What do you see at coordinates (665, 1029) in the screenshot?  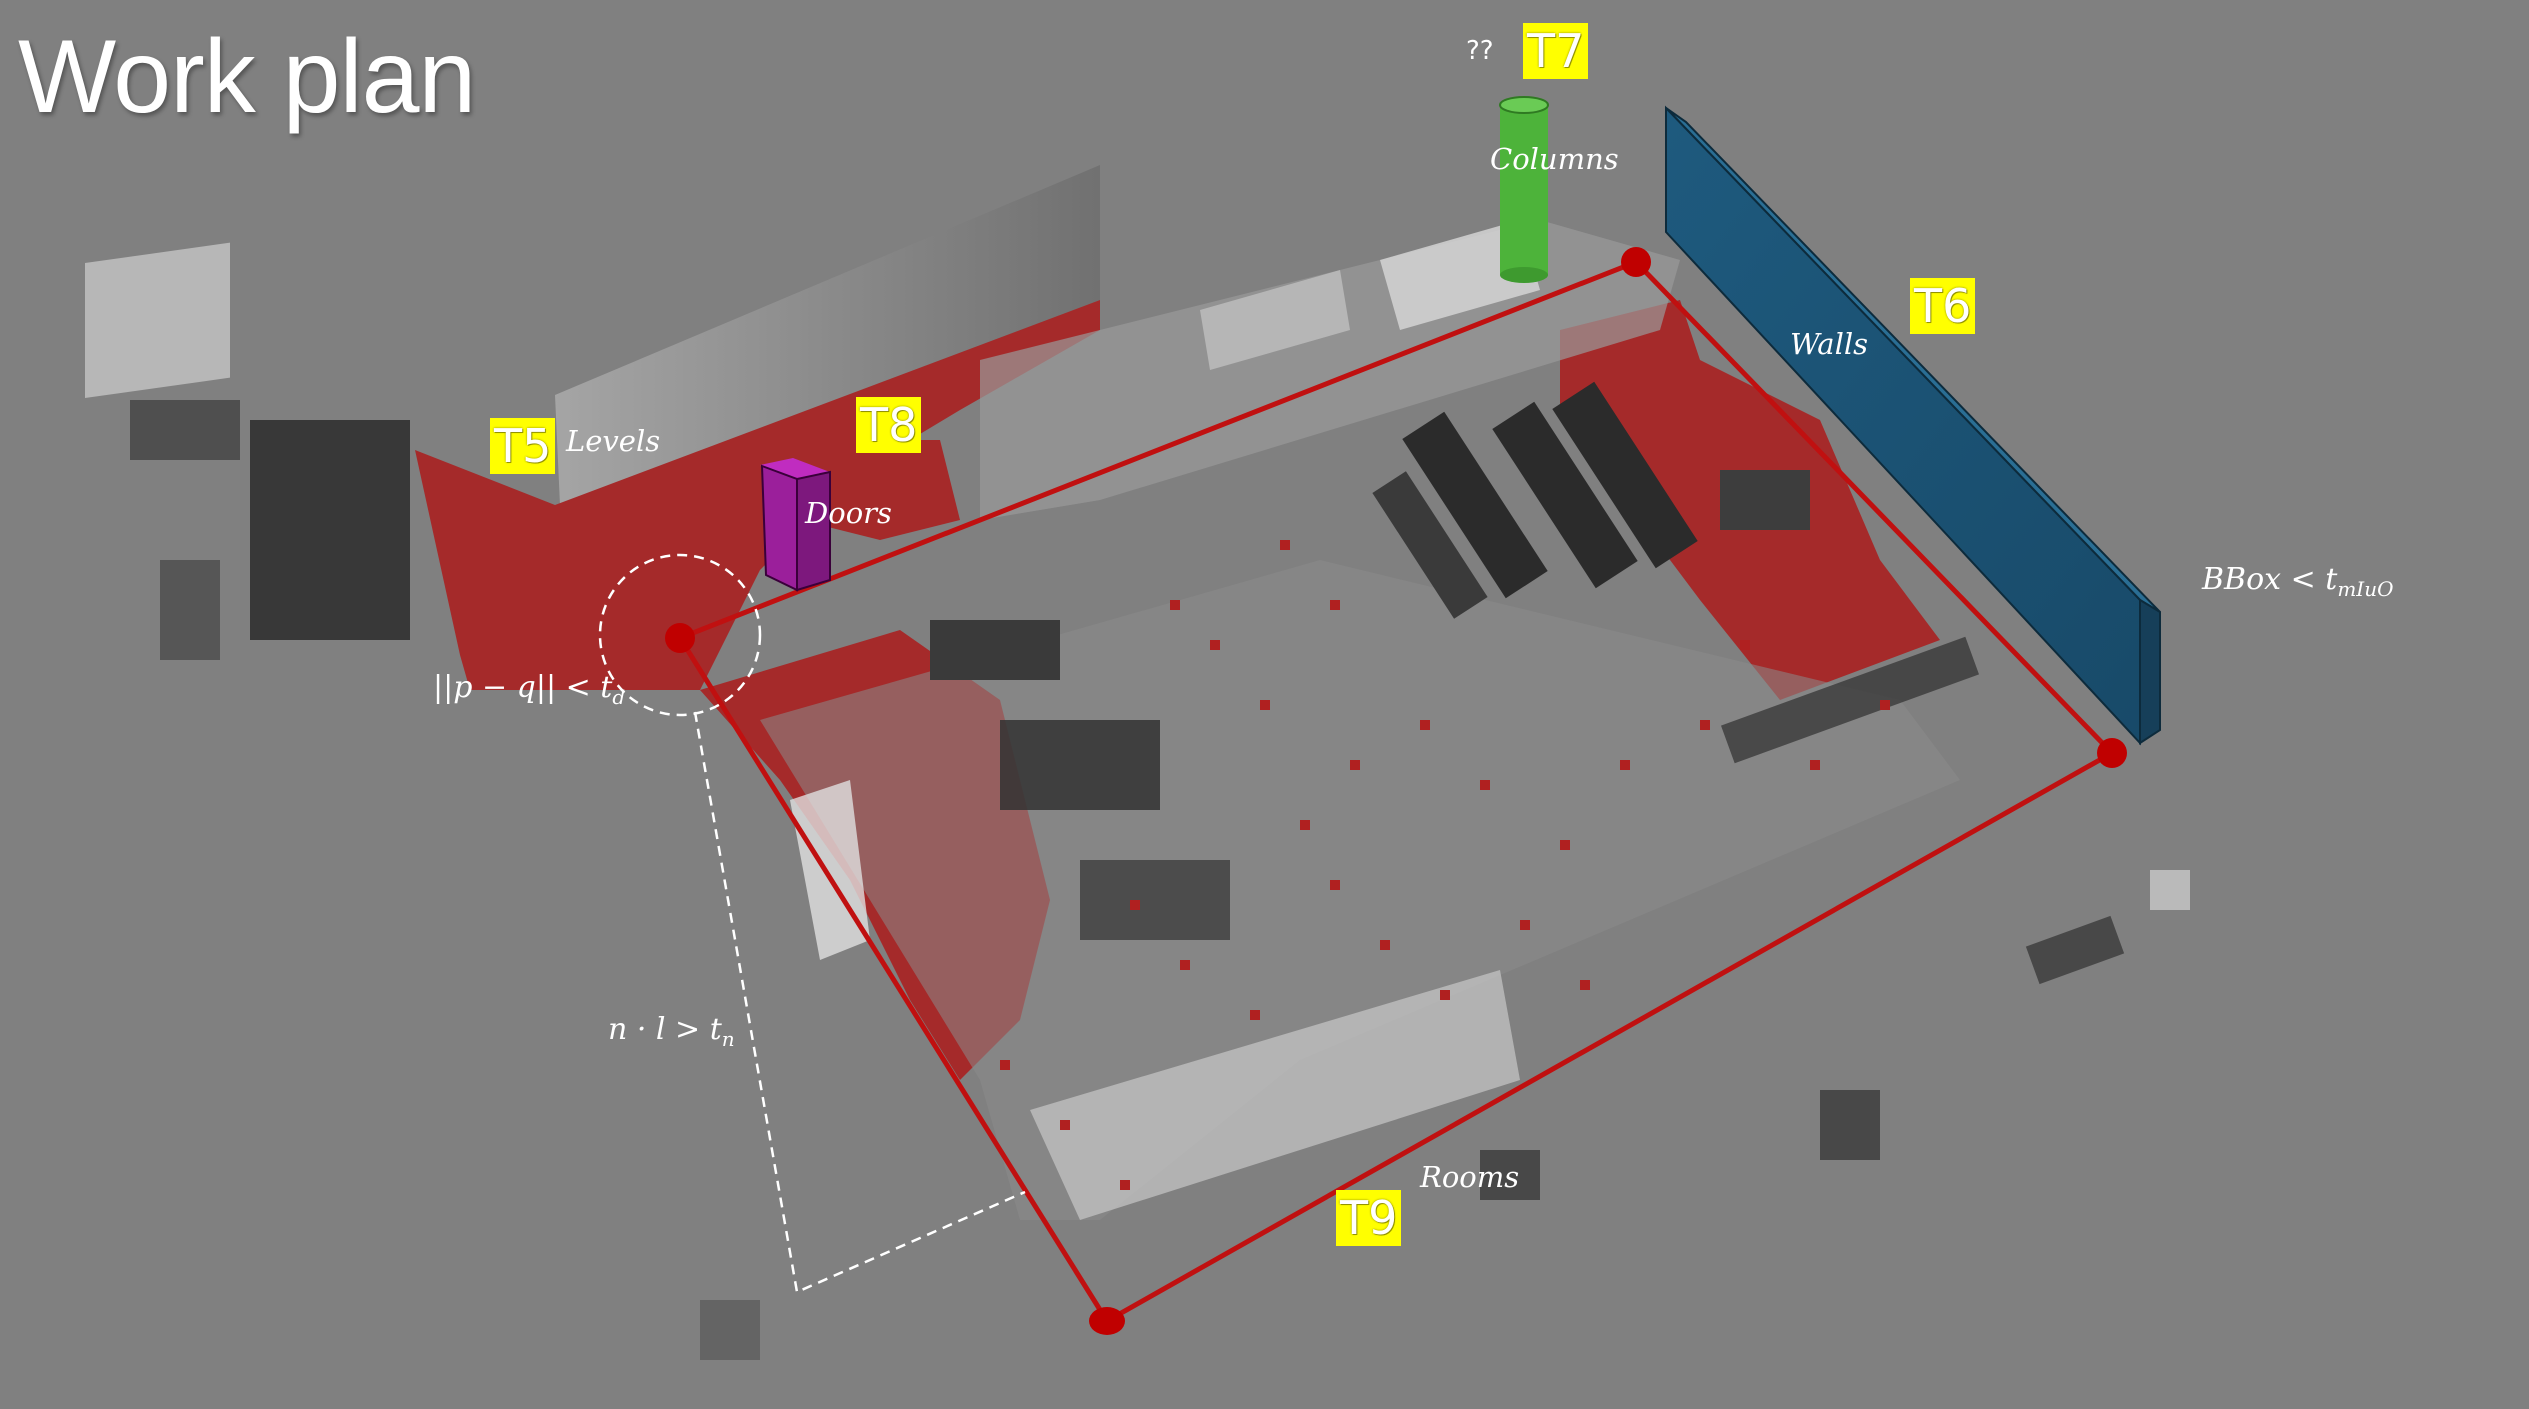 I see `normal-formula-text: n · l > t` at bounding box center [665, 1029].